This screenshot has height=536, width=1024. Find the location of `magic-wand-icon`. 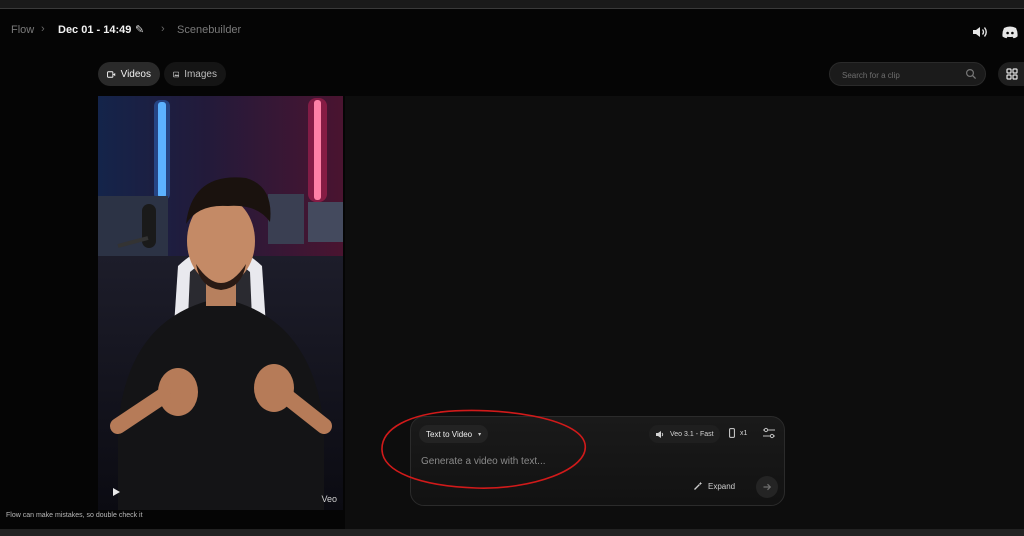

magic-wand-icon is located at coordinates (698, 485).